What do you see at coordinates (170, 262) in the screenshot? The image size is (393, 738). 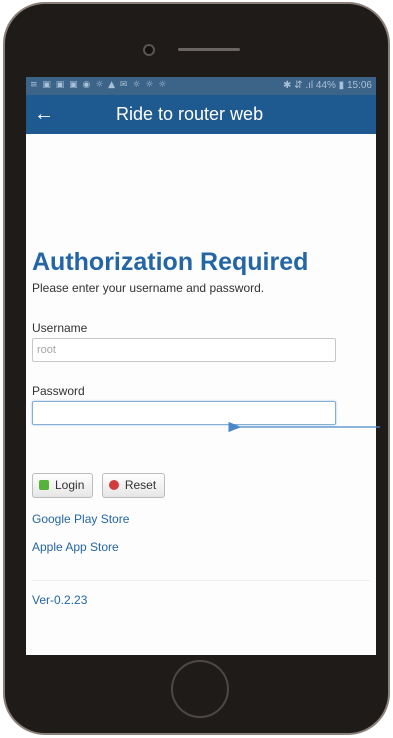 I see `page-heading: Authorization Required` at bounding box center [170, 262].